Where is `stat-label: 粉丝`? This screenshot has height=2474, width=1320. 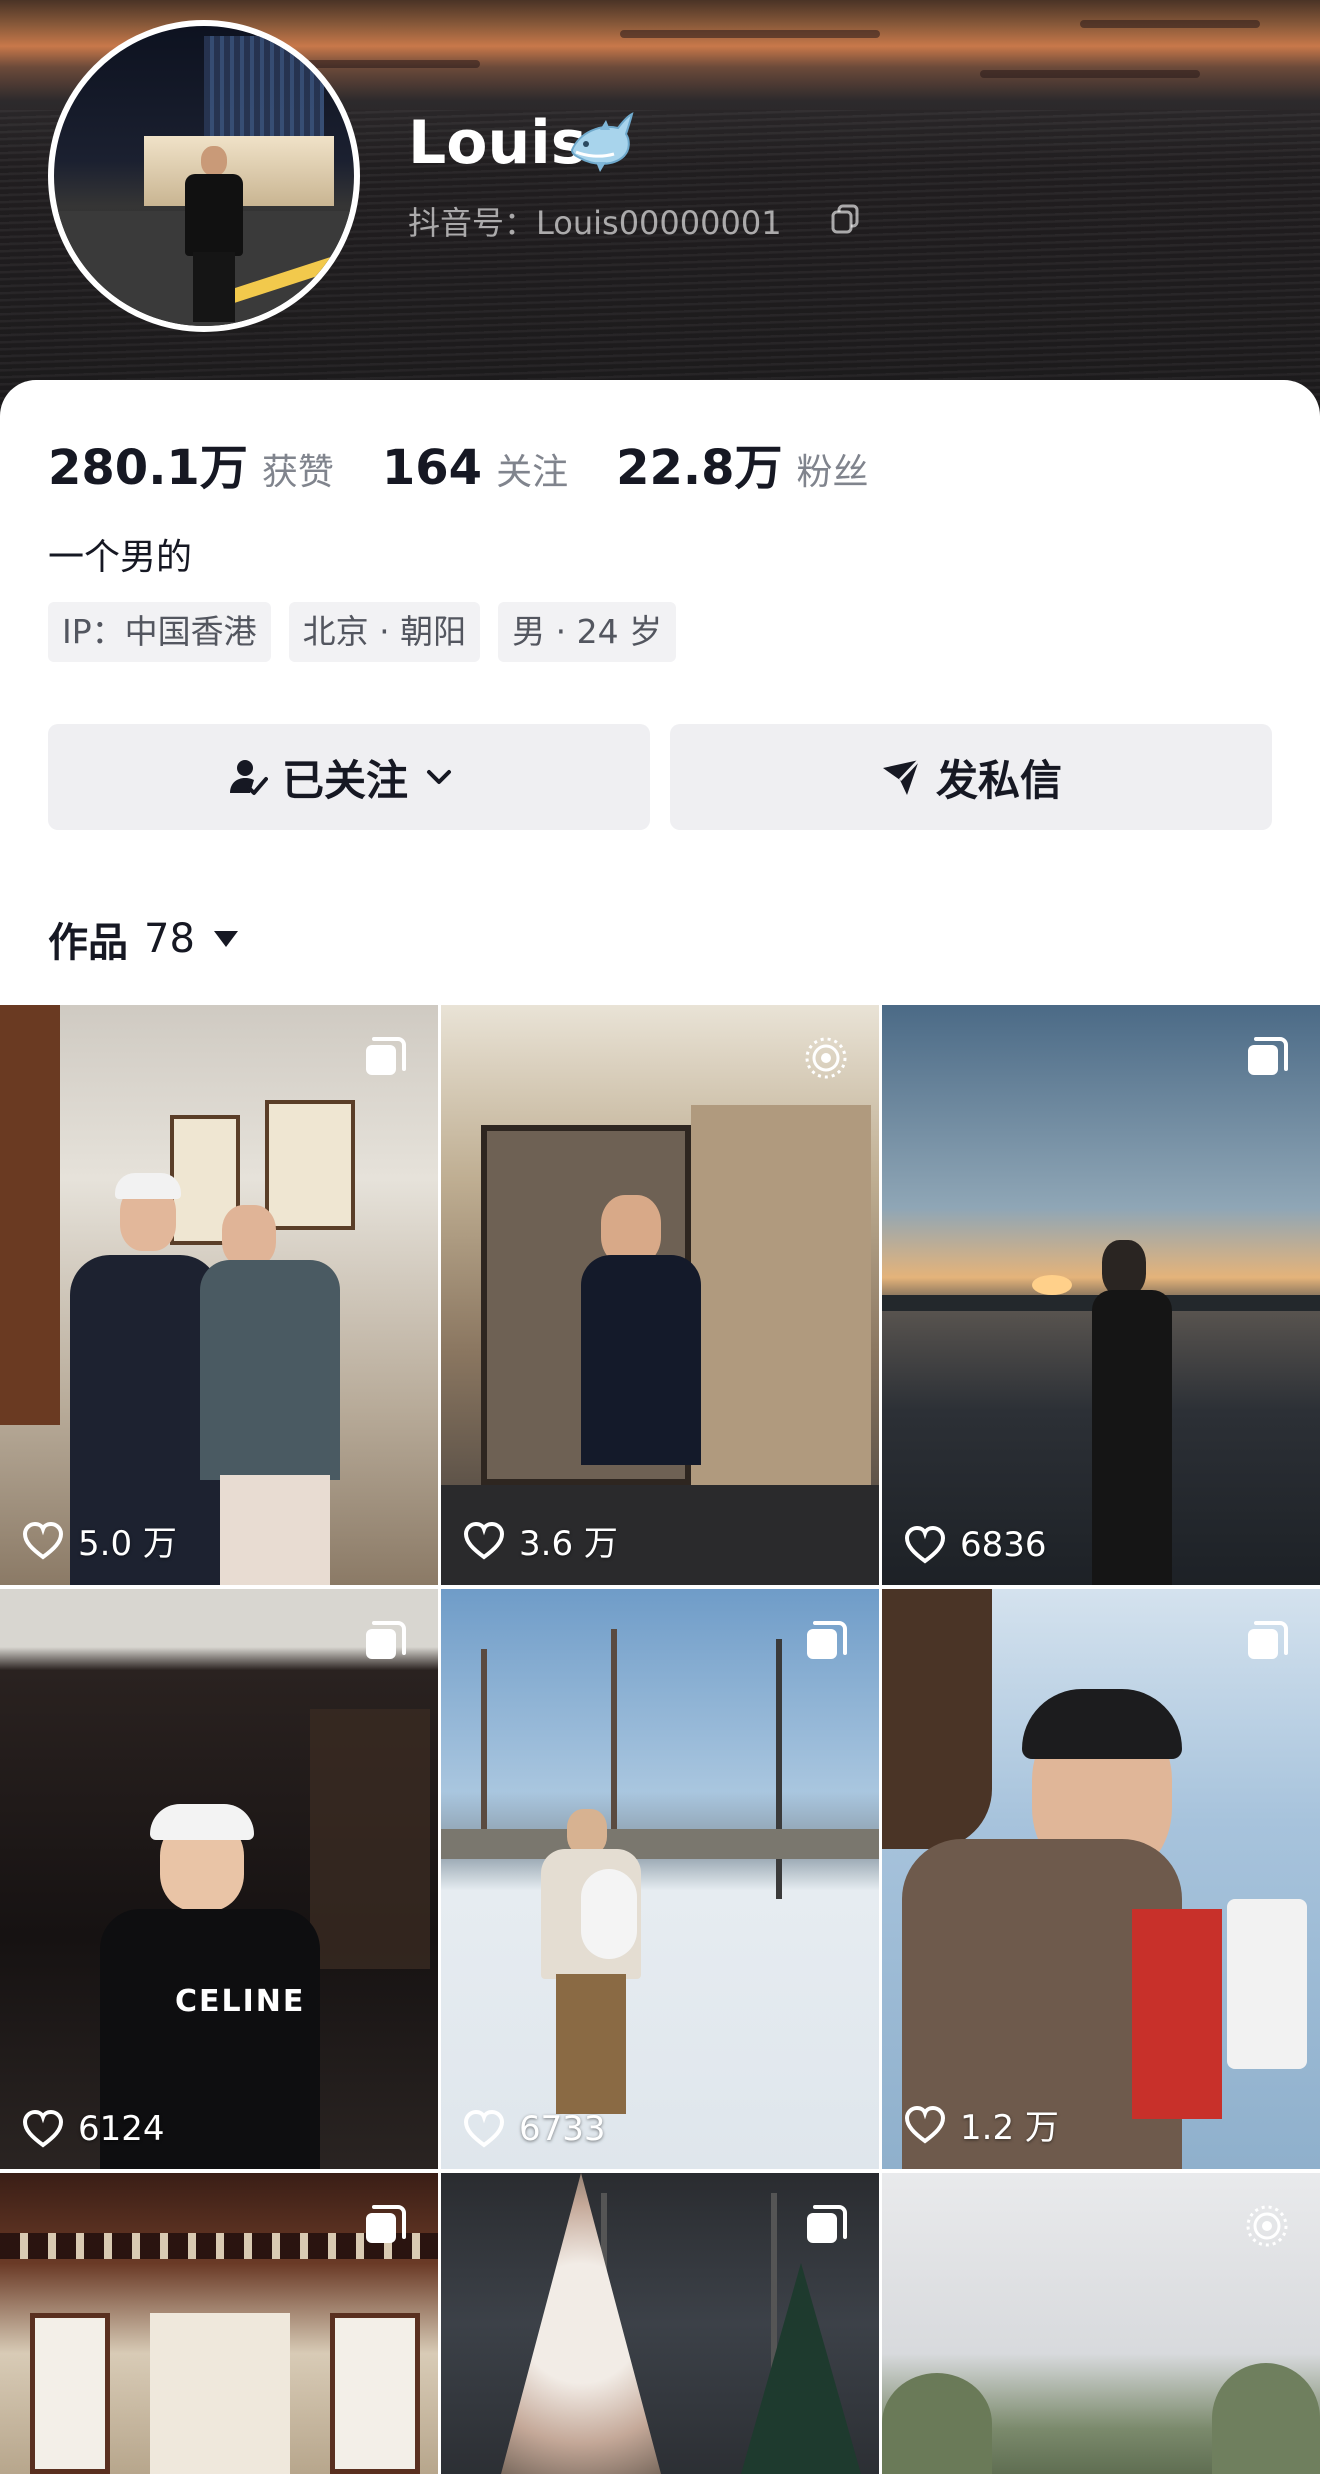
stat-label: 粉丝 is located at coordinates (832, 472).